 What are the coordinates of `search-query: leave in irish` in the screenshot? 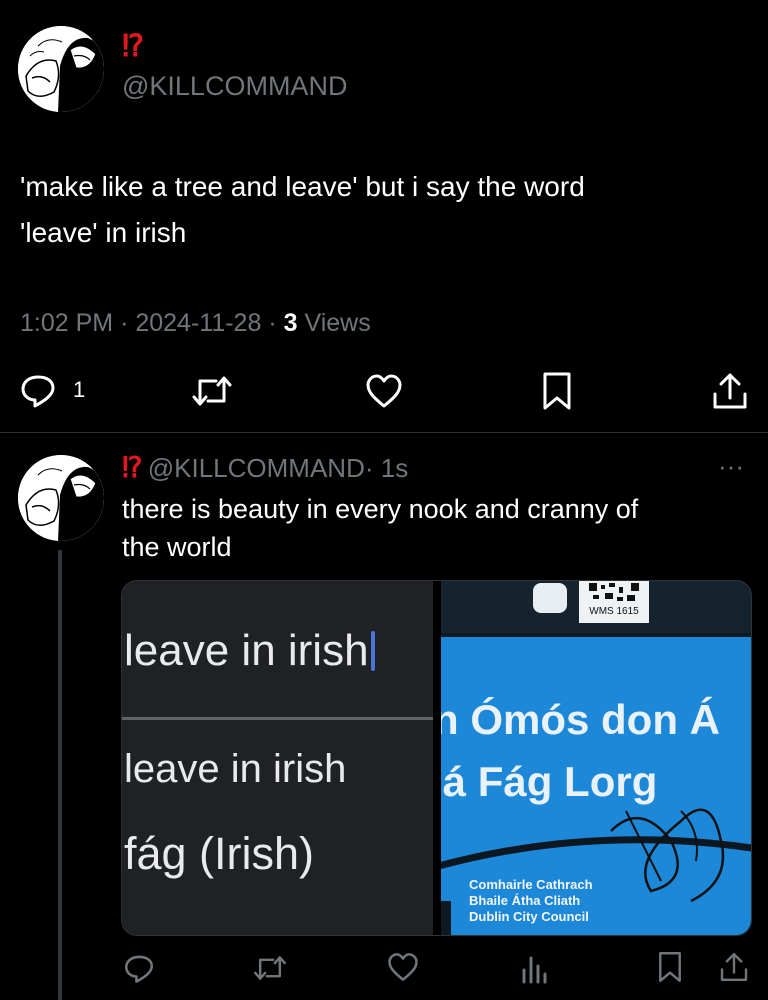 It's located at (249, 651).